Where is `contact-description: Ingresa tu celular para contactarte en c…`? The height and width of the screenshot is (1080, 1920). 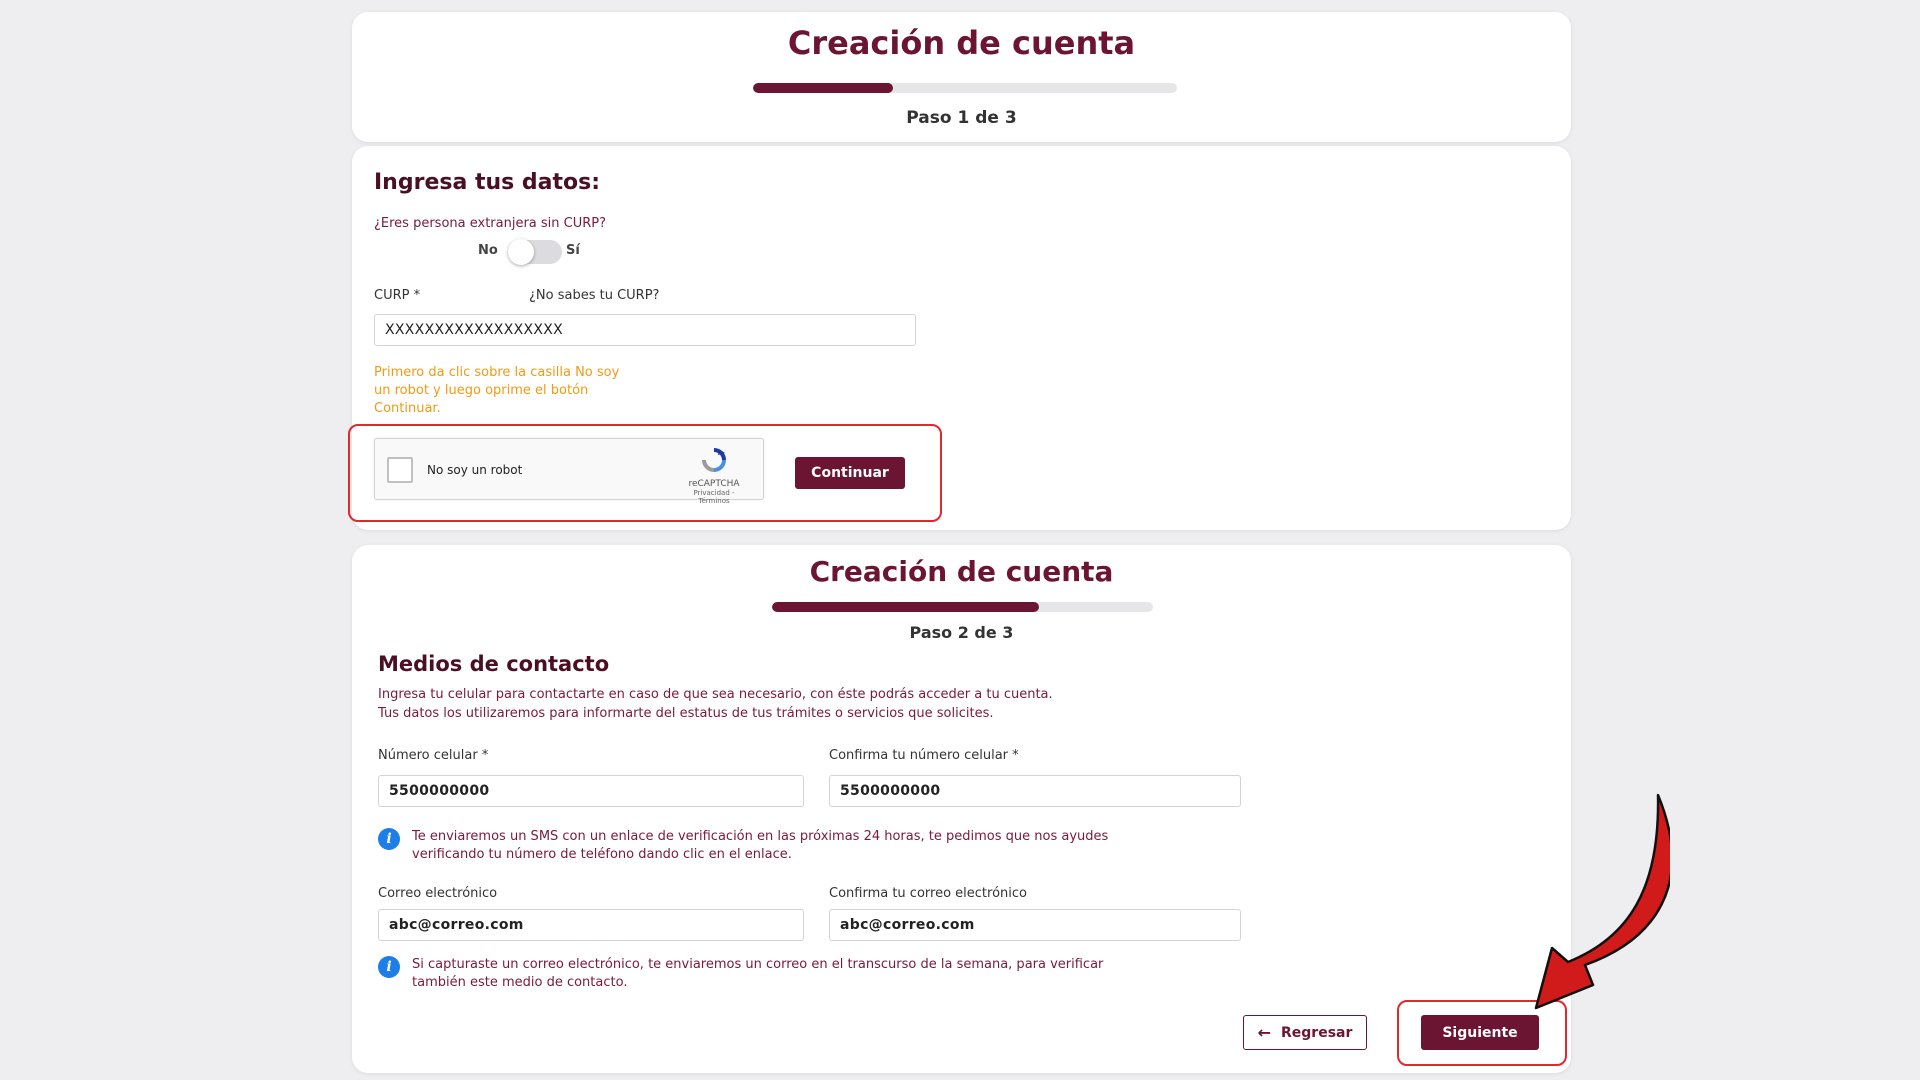
contact-description: Ingresa tu celular para contactarte en c… is located at coordinates (828, 704).